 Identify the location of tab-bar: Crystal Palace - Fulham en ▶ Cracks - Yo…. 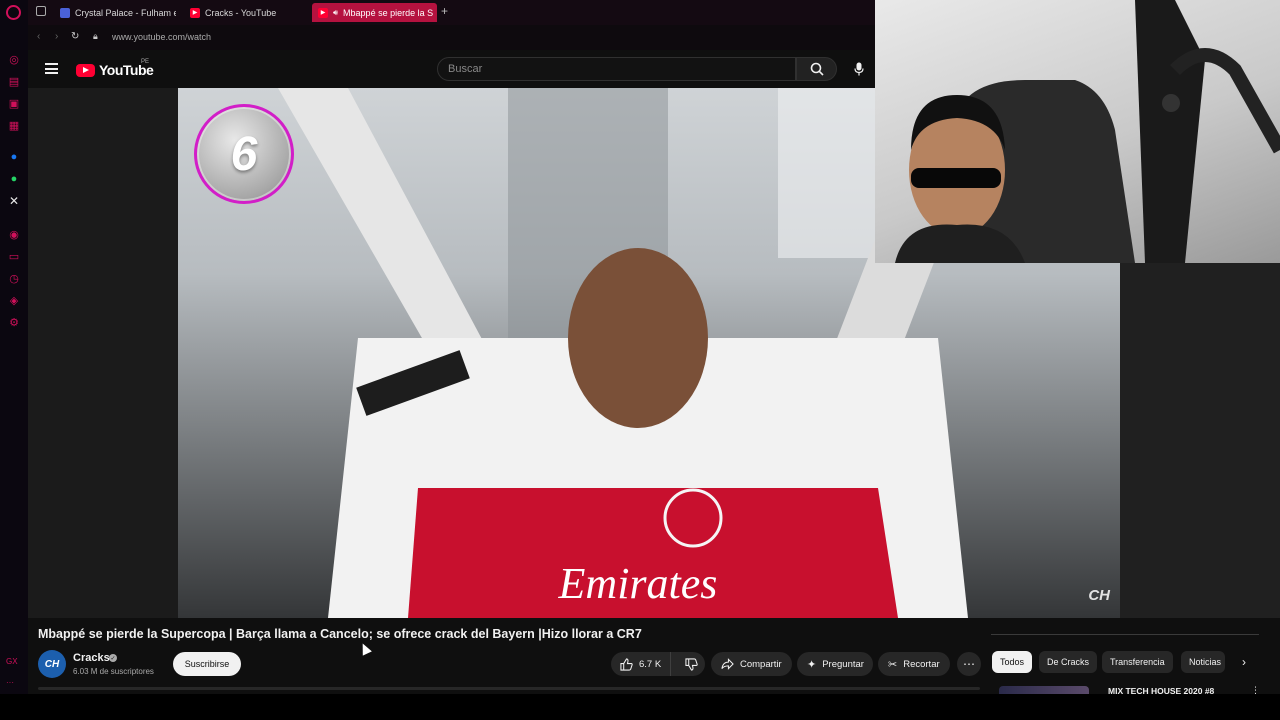
(451, 12).